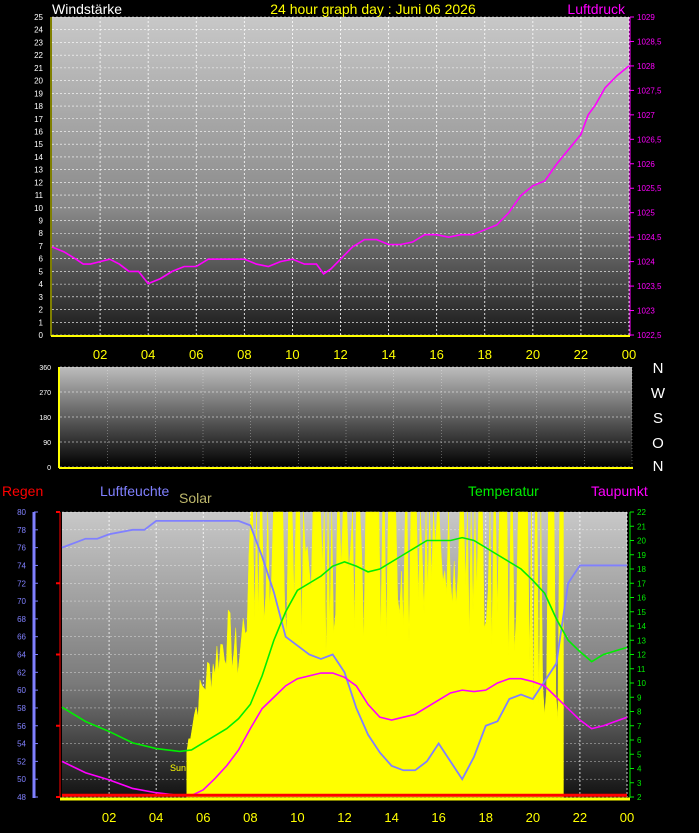 The height and width of the screenshot is (833, 699). What do you see at coordinates (641, 583) in the screenshot?
I see `panel3-temp-tick-label: 17` at bounding box center [641, 583].